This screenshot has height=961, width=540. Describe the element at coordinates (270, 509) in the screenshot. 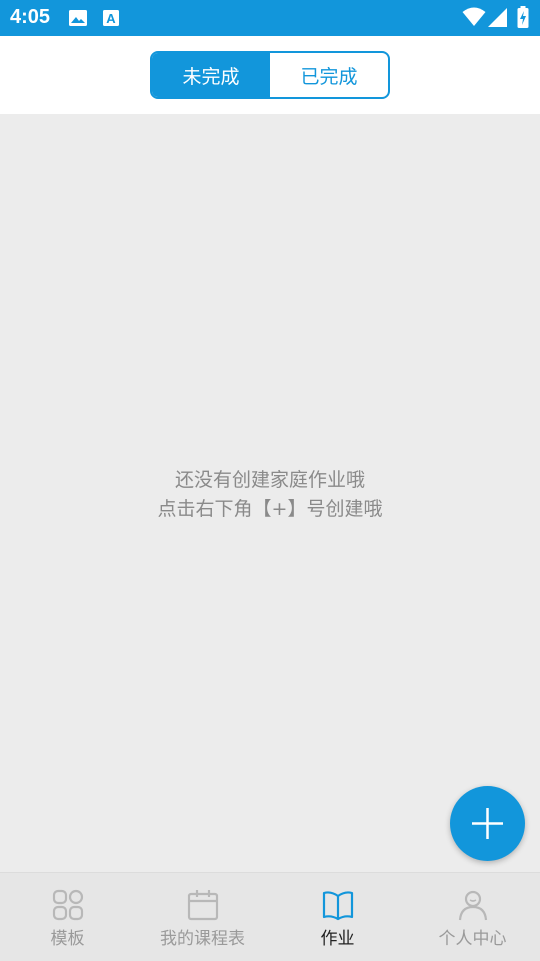

I see `empty-state-line2: 点击右下角【+】号创建哦` at that location.